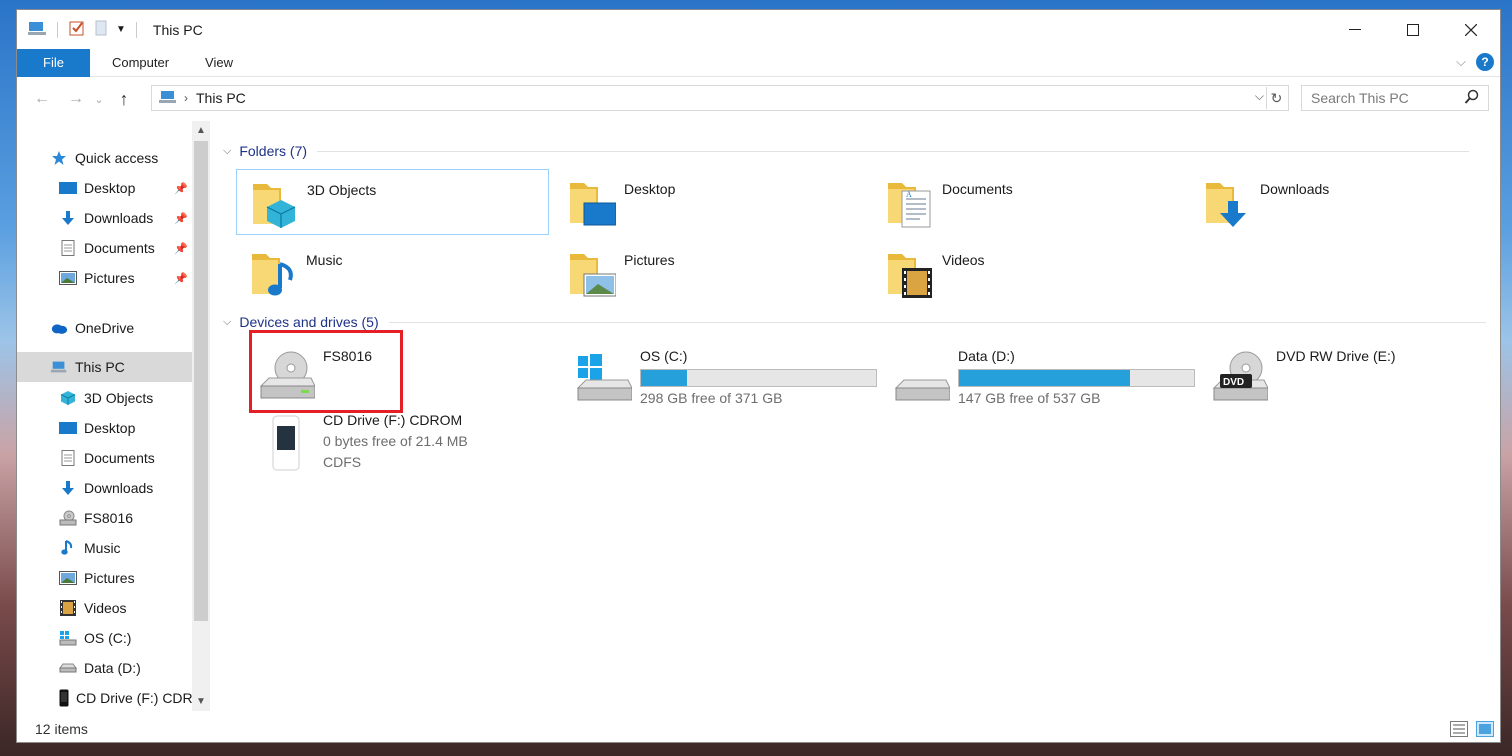  What do you see at coordinates (201, 701) in the screenshot?
I see `scroll-down-arrow-icon: ▼` at bounding box center [201, 701].